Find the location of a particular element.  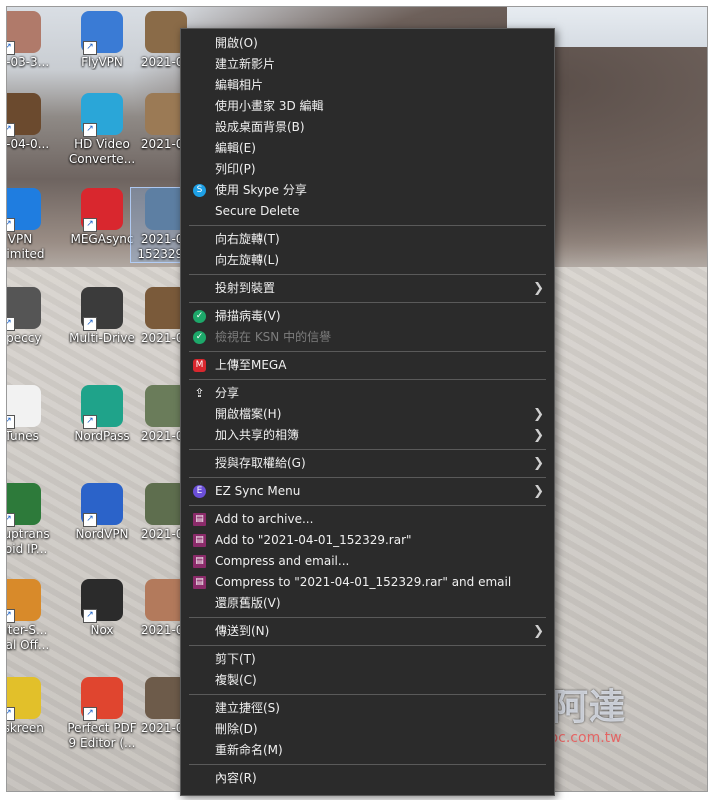

menu-item: ▤ Add to "2021-04-01_152329.rar" is located at coordinates (367, 540).